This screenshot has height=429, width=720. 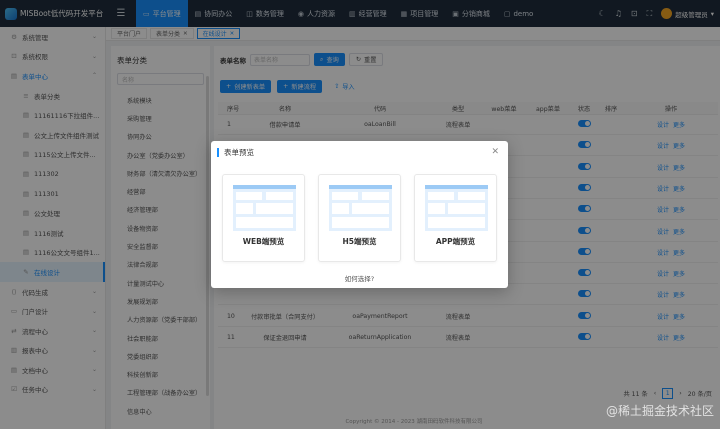 What do you see at coordinates (659, 411) in the screenshot?
I see `watermark: @稀土掘金技术社区` at bounding box center [659, 411].